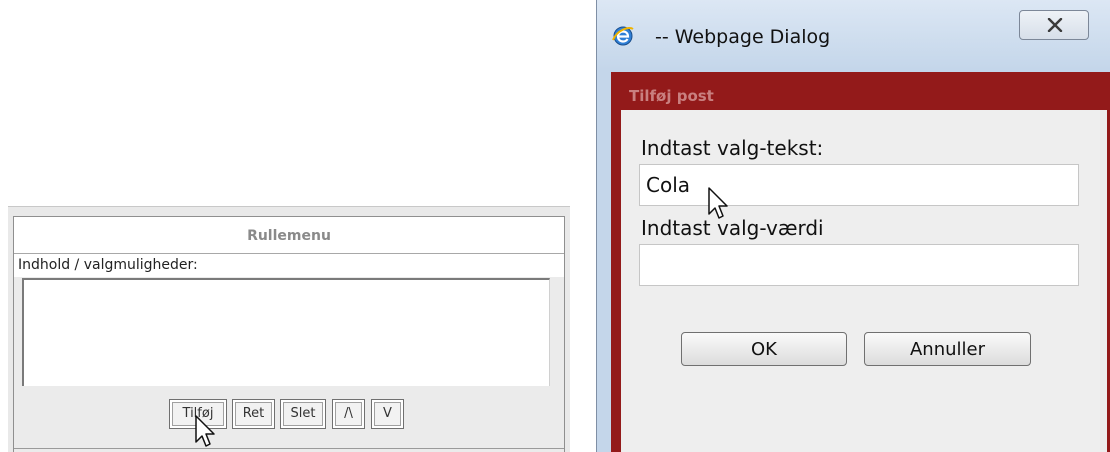 The height and width of the screenshot is (452, 1110). Describe the element at coordinates (947, 349) in the screenshot. I see `cancel-button: Annuller` at that location.